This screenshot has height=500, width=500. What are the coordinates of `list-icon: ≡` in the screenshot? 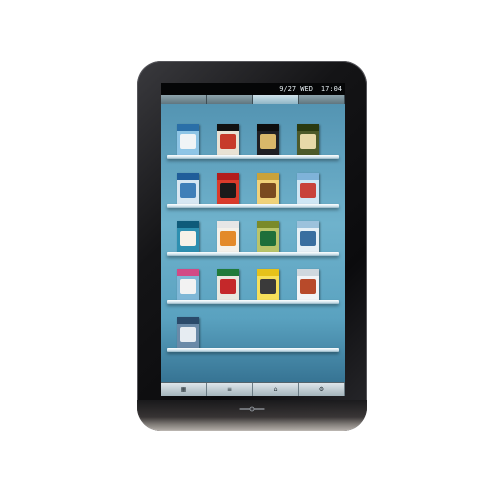 It's located at (229, 389).